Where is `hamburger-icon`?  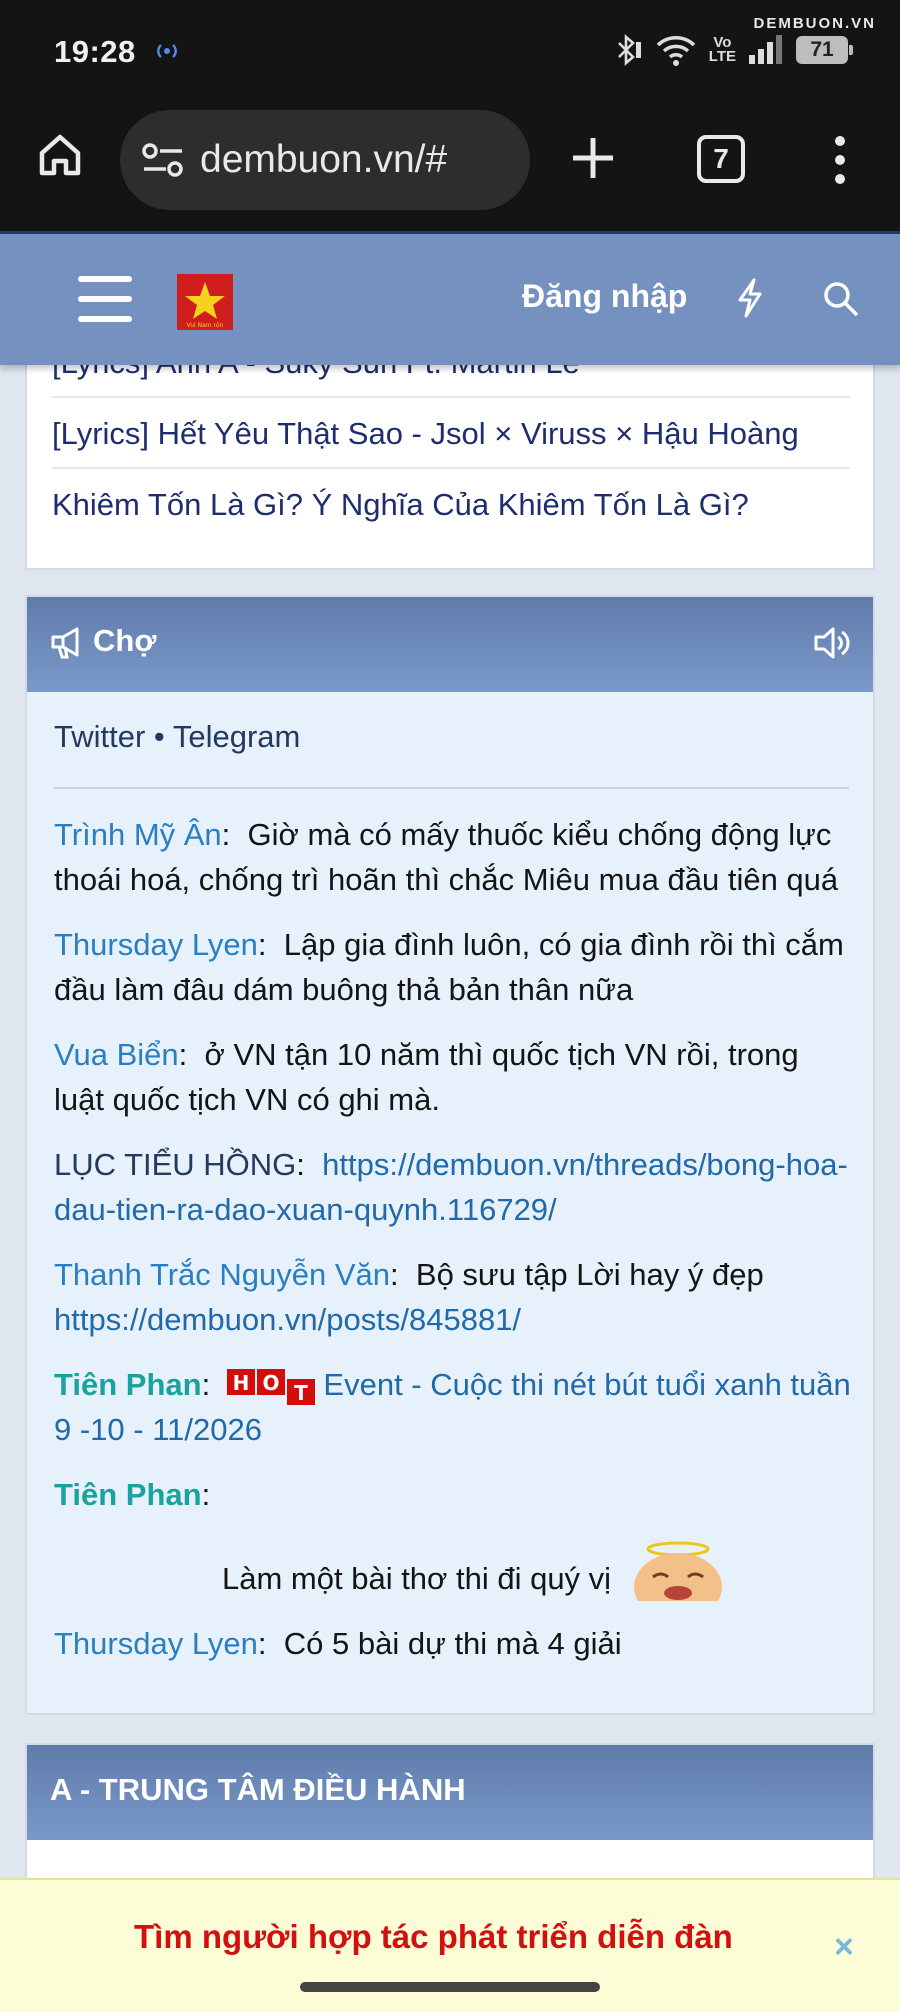
hamburger-icon is located at coordinates (105, 299).